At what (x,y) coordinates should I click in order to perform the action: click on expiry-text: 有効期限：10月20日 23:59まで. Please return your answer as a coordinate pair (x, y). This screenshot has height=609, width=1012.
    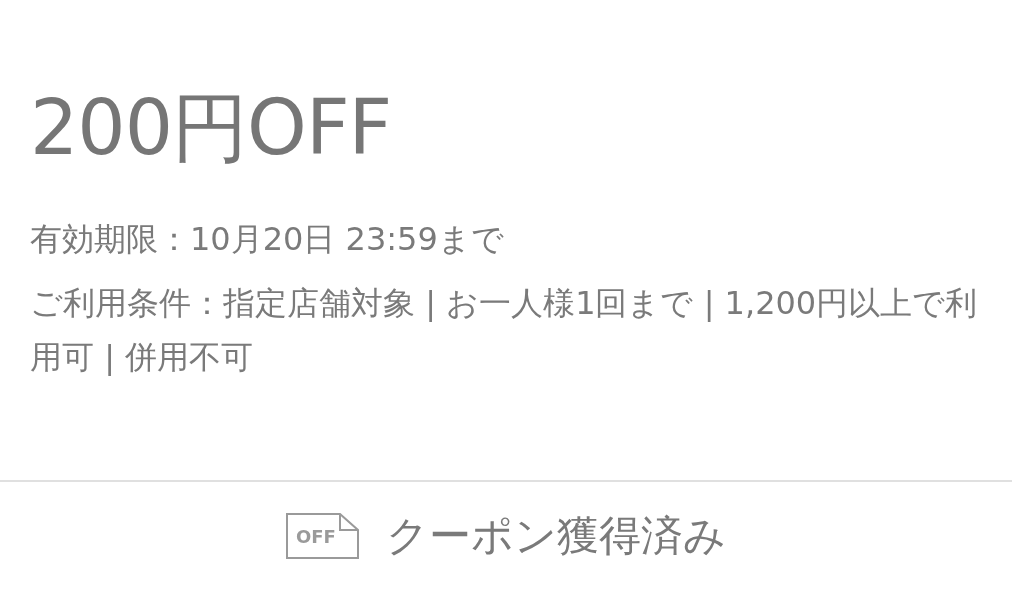
    Looking at the image, I should click on (267, 239).